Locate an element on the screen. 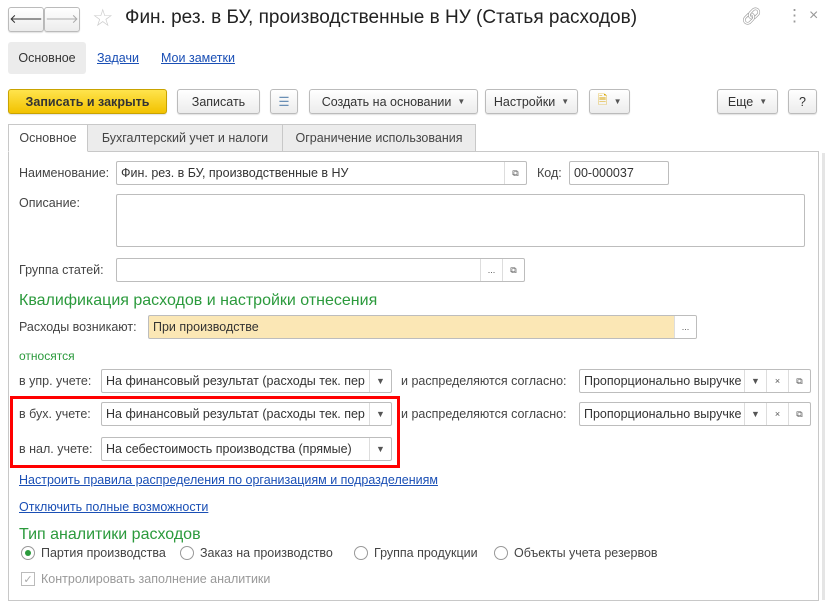 The width and height of the screenshot is (827, 605). mgmt-dist-label: и распределяются согласно: is located at coordinates (484, 381).